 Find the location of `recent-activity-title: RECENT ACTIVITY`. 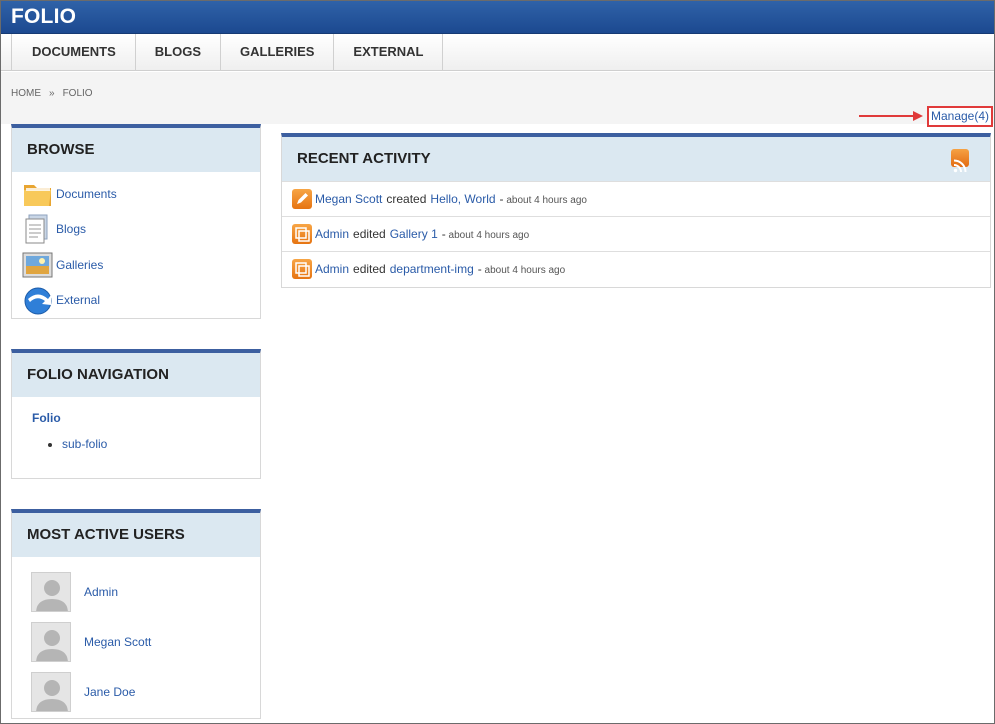

recent-activity-title: RECENT ACTIVITY is located at coordinates (364, 158).